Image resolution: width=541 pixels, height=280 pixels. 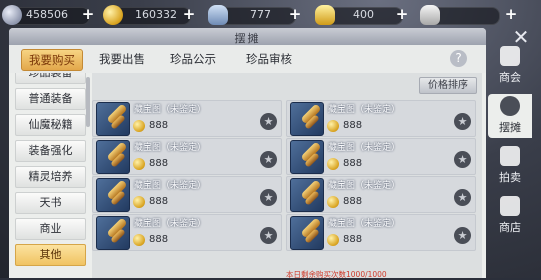 What do you see at coordinates (269, 59) in the screenshot?
I see `tab-treasure-review: 珍品审核` at bounding box center [269, 59].